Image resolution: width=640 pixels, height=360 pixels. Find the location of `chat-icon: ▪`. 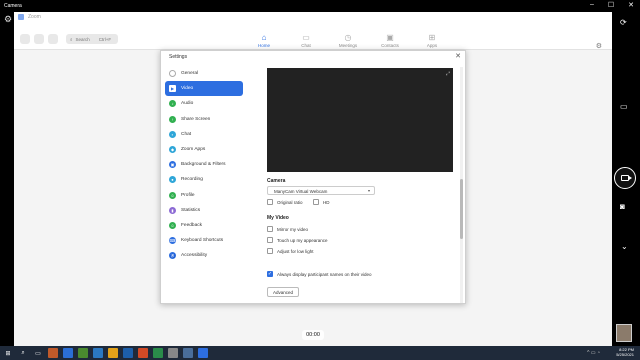

chat-icon: ▪ is located at coordinates (172, 134).